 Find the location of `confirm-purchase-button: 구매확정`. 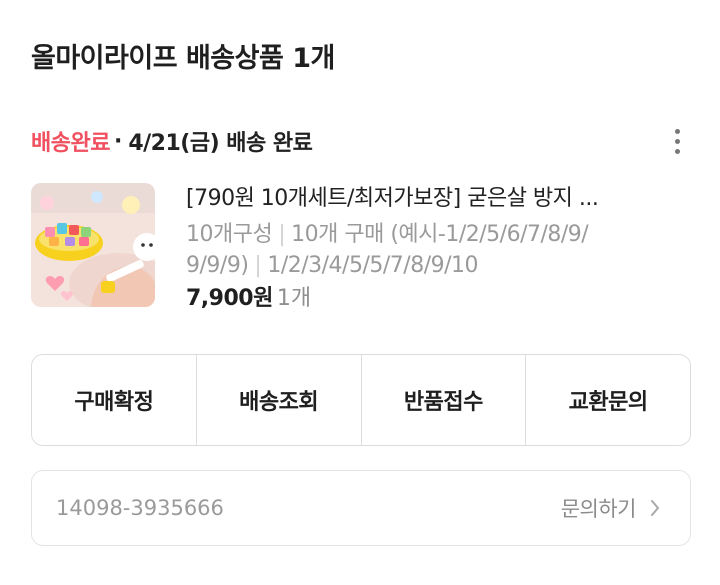

confirm-purchase-button: 구매확정 is located at coordinates (114, 400).